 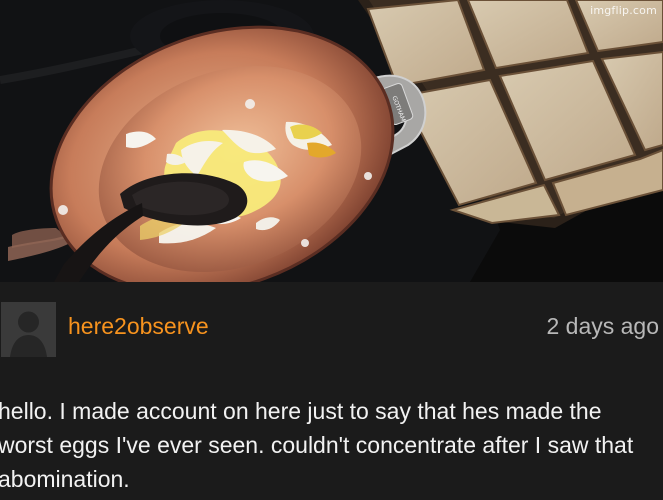 I want to click on user-avatar-icon, so click(x=28, y=329).